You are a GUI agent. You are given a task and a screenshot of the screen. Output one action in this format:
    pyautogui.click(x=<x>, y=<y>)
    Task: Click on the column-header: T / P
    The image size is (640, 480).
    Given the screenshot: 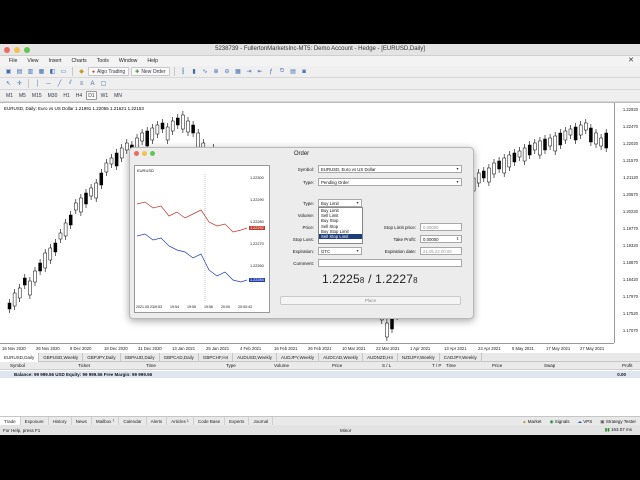 What is the action you would take?
    pyautogui.click(x=436, y=365)
    